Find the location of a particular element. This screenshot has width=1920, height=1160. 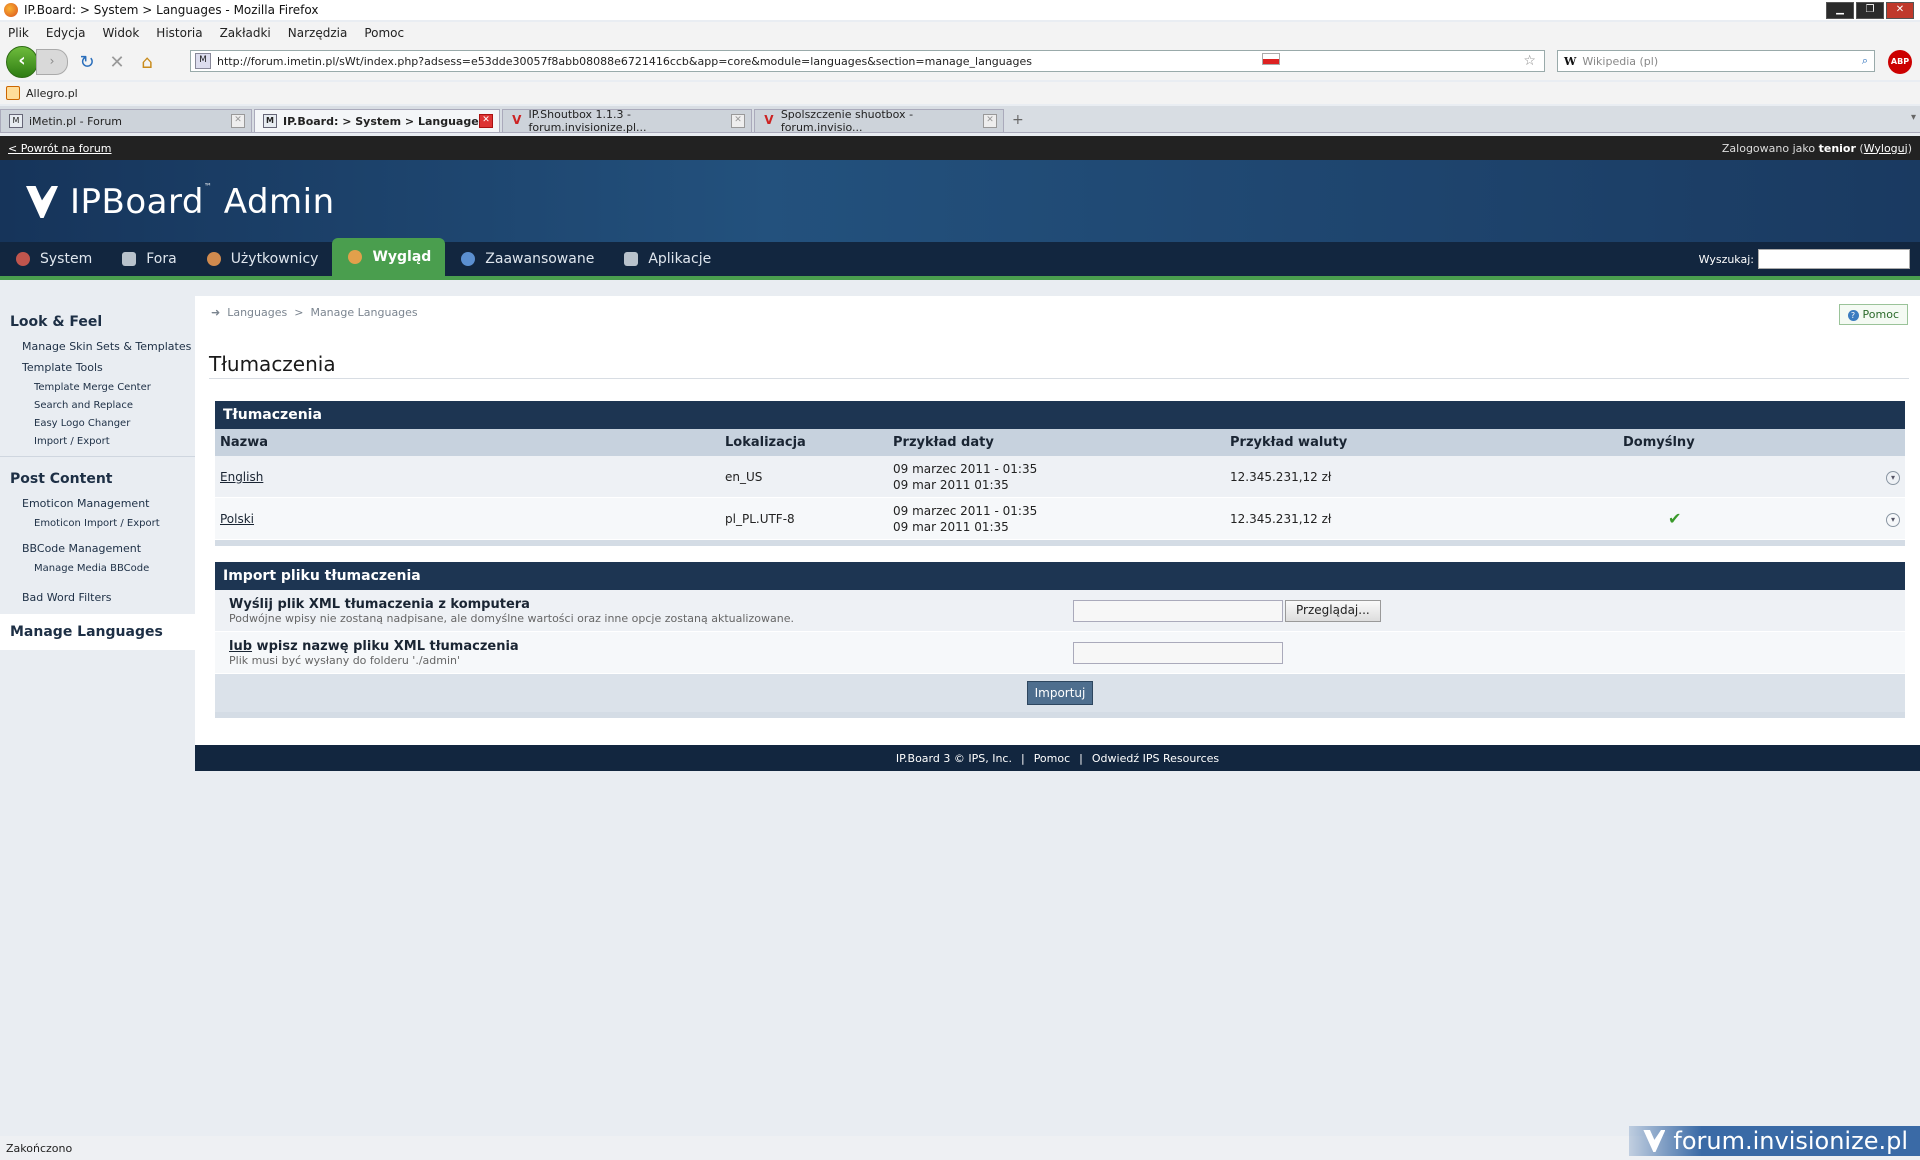

sidebar-item-bbcode-management: BBCode Management is located at coordinates (97, 548).